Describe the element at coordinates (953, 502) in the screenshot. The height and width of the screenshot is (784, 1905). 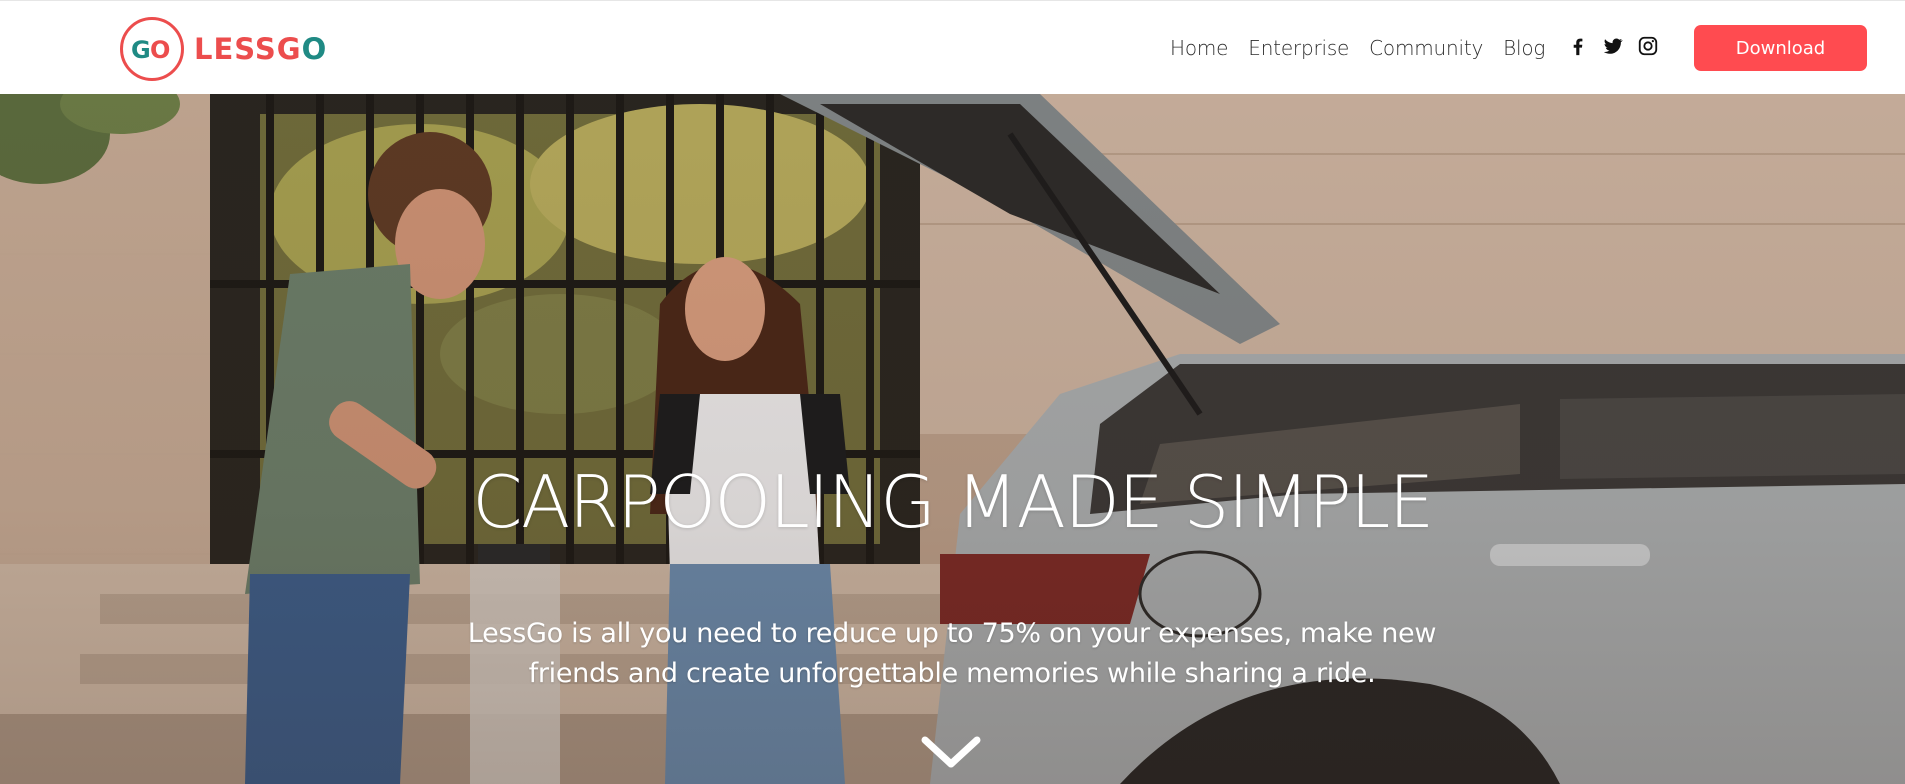
I see `hero-title: CARPOOLING MADE SIMPLE` at that location.